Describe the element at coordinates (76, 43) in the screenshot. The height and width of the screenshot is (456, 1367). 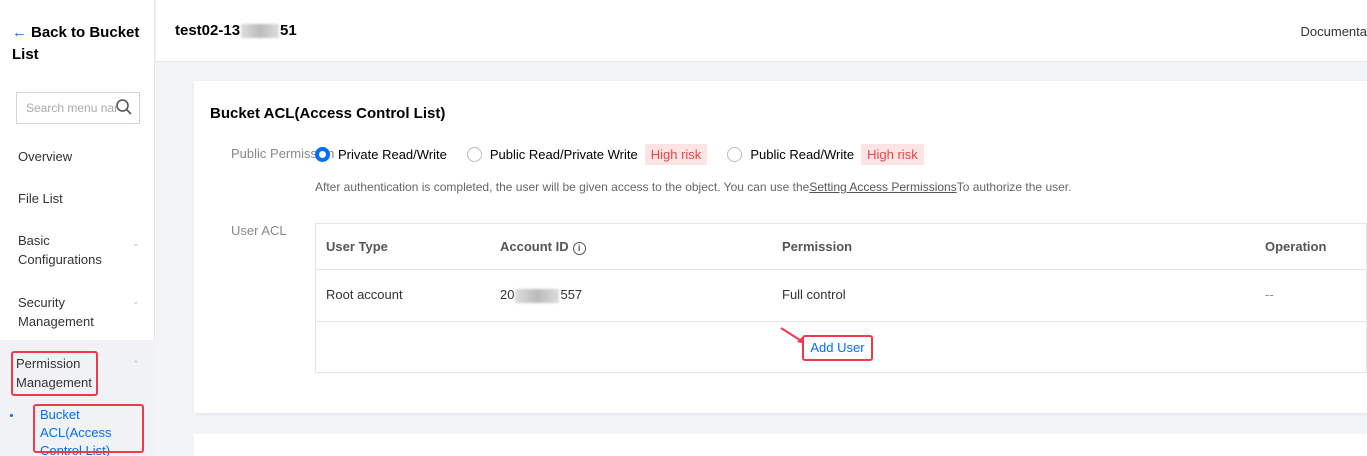
I see `back-label: Back to Bucket List` at that location.